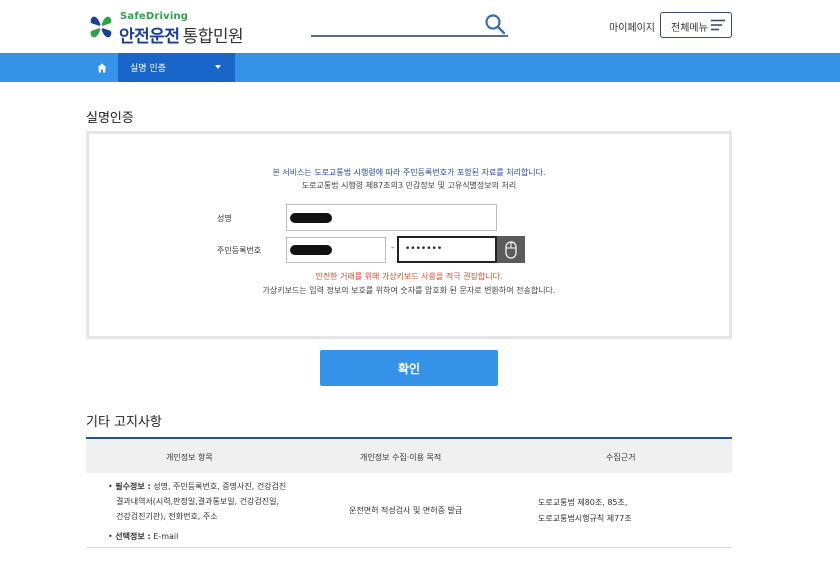  I want to click on logo-title: 안전운전 통합민원, so click(181, 34).